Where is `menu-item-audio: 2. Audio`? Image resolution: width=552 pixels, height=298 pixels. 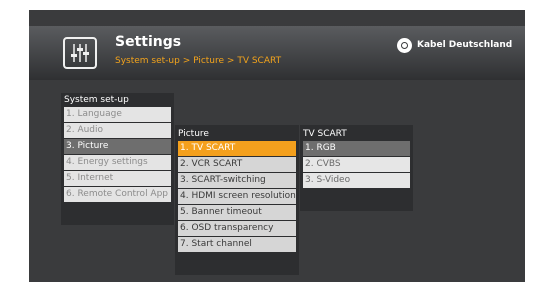 menu-item-audio: 2. Audio is located at coordinates (117, 130).